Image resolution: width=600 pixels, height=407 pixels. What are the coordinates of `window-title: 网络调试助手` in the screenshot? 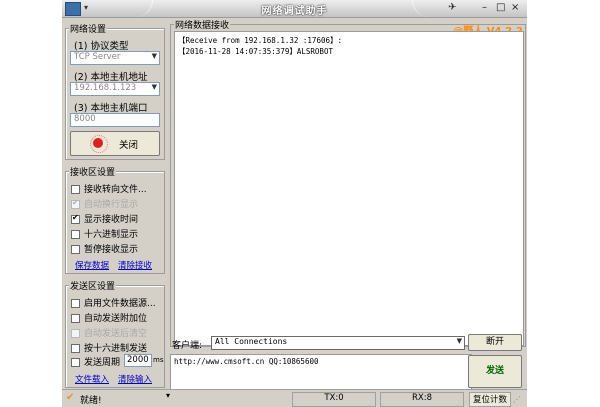 It's located at (294, 11).